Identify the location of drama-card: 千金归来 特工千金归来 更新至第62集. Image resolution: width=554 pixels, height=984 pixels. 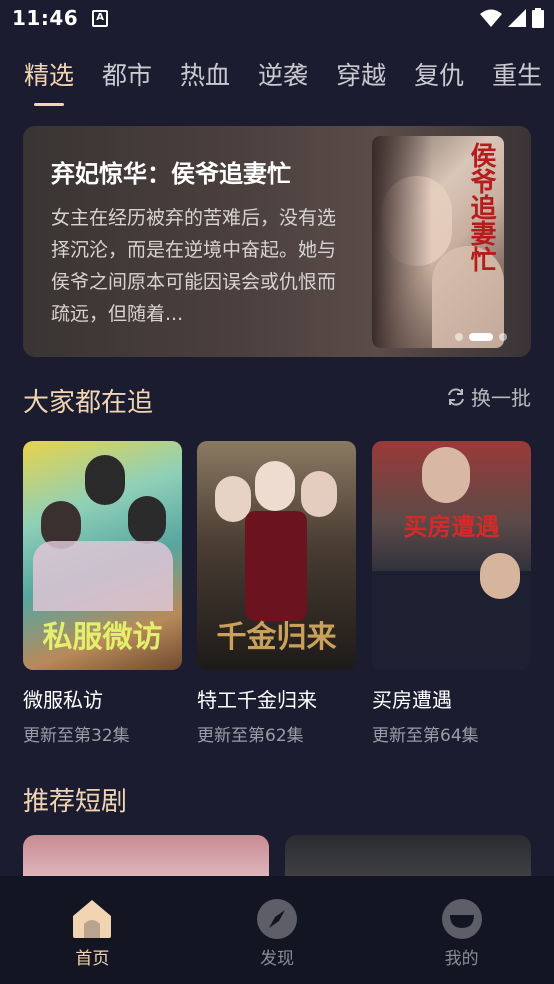
(276, 593).